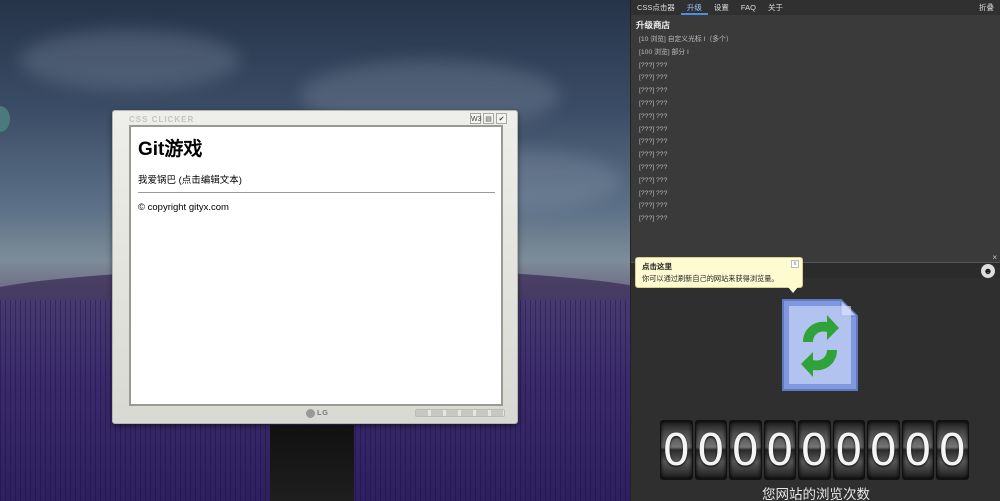  What do you see at coordinates (323, 412) in the screenshot?
I see `monitor-logo-text: LG` at bounding box center [323, 412].